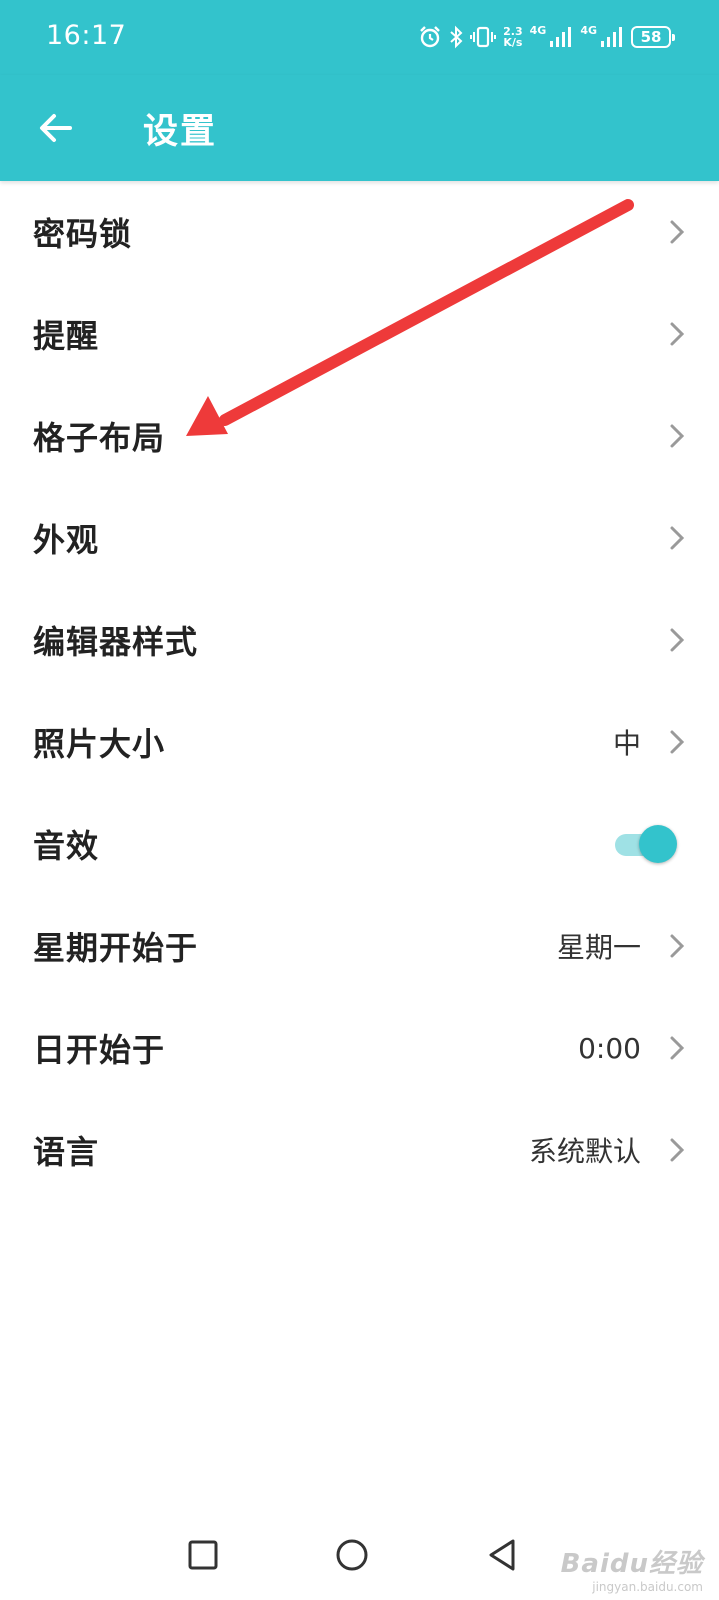  What do you see at coordinates (359, 334) in the screenshot?
I see `setting-reminder: 提醒` at bounding box center [359, 334].